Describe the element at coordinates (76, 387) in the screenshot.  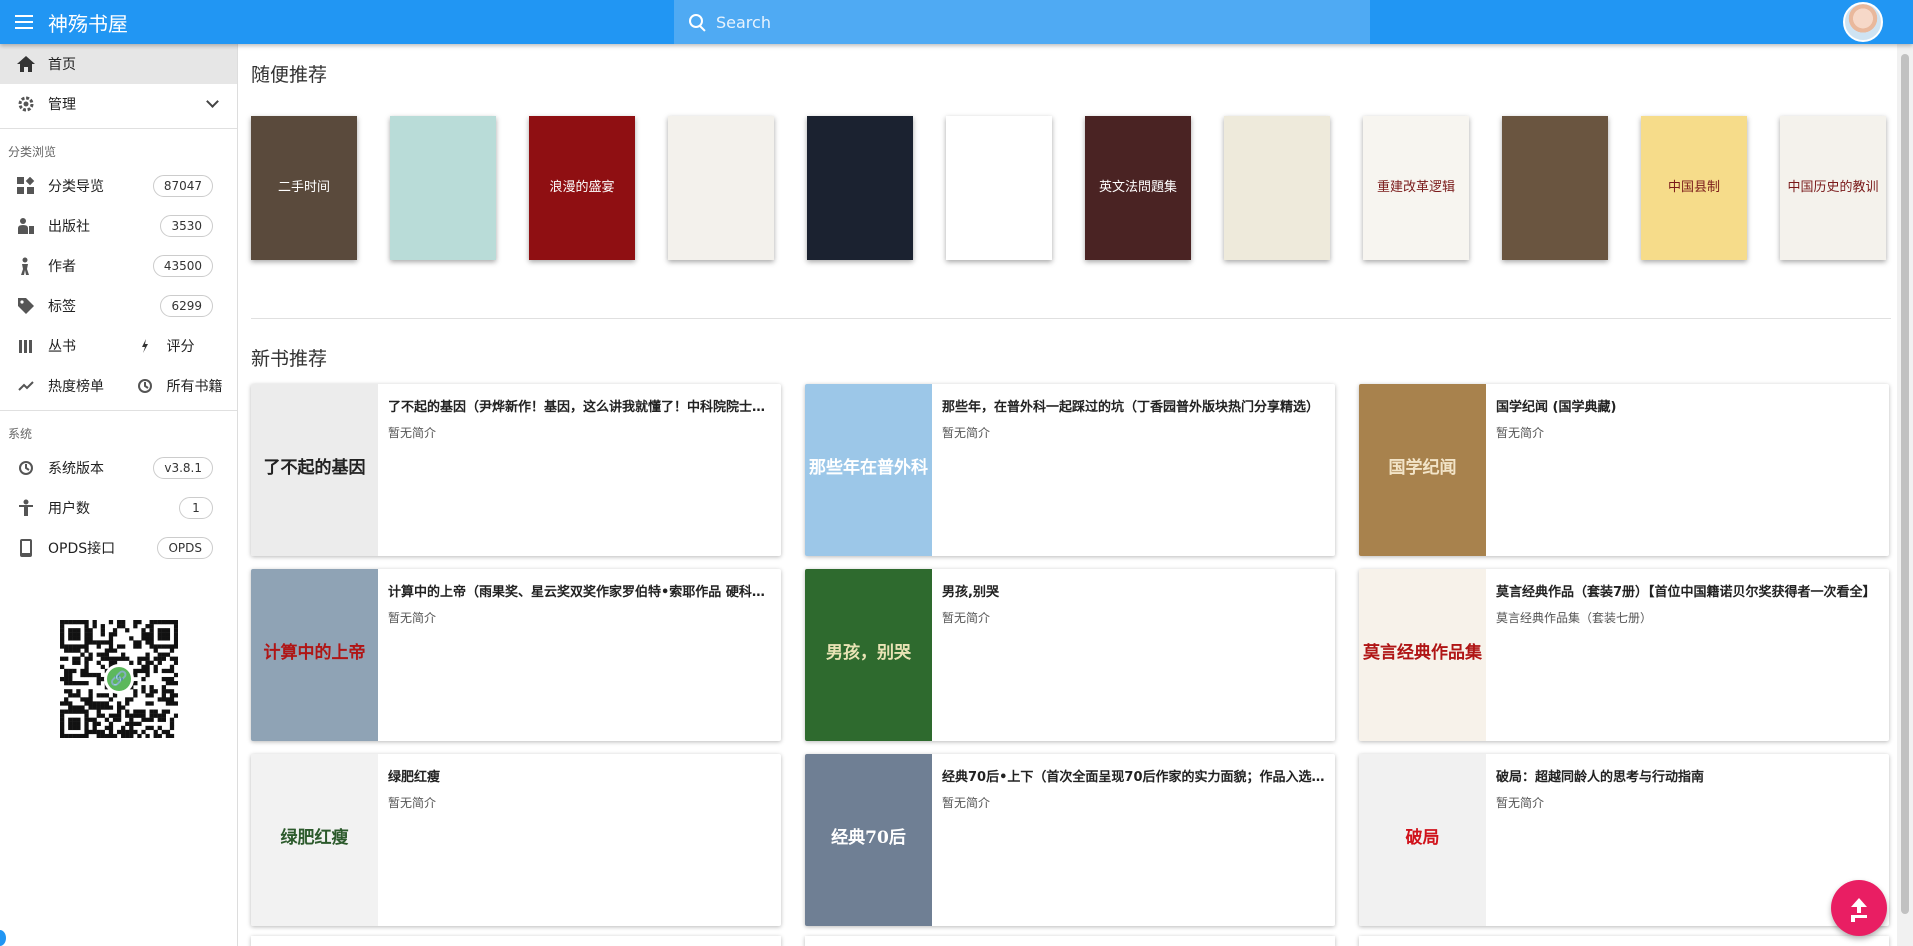
I see `sidebar-item-label: 热度榜单` at that location.